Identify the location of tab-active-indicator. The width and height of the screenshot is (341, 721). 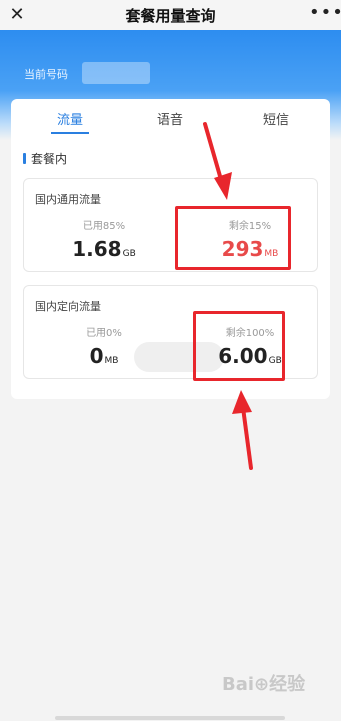
(70, 133).